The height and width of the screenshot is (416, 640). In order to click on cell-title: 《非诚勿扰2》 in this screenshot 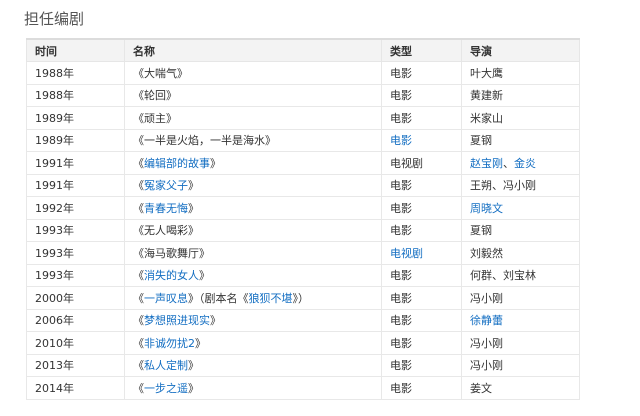, I will do `click(253, 343)`.